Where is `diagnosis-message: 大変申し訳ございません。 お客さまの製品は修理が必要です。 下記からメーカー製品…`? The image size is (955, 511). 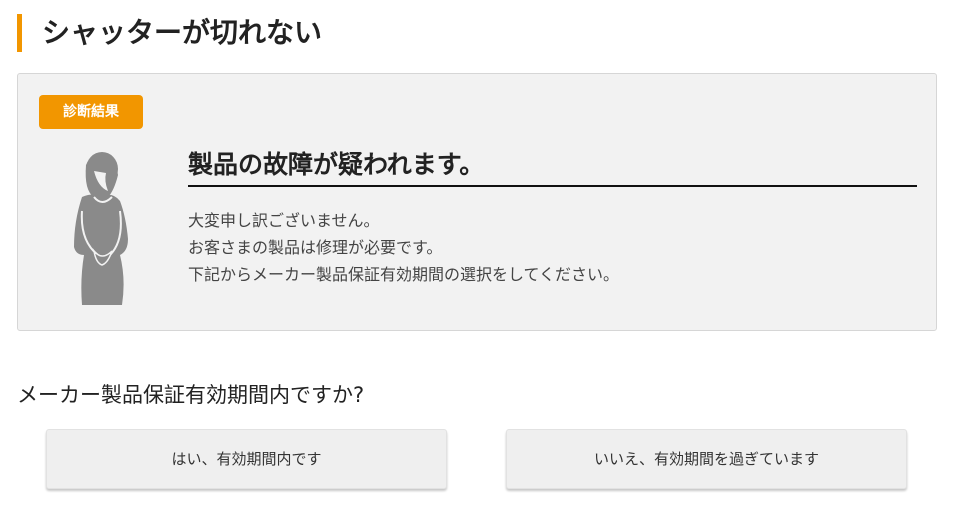
diagnosis-message: 大変申し訳ございません。 お客さまの製品は修理が必要です。 下記からメーカー製品… is located at coordinates (552, 247).